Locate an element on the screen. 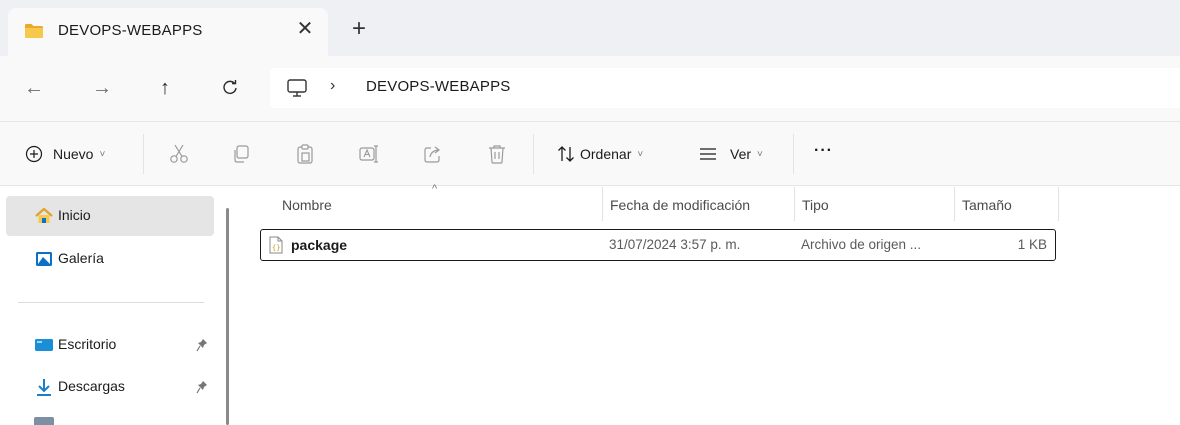 This screenshot has width=1180, height=425. address-bar: › DEVOPS-WEBAPPS is located at coordinates (725, 88).